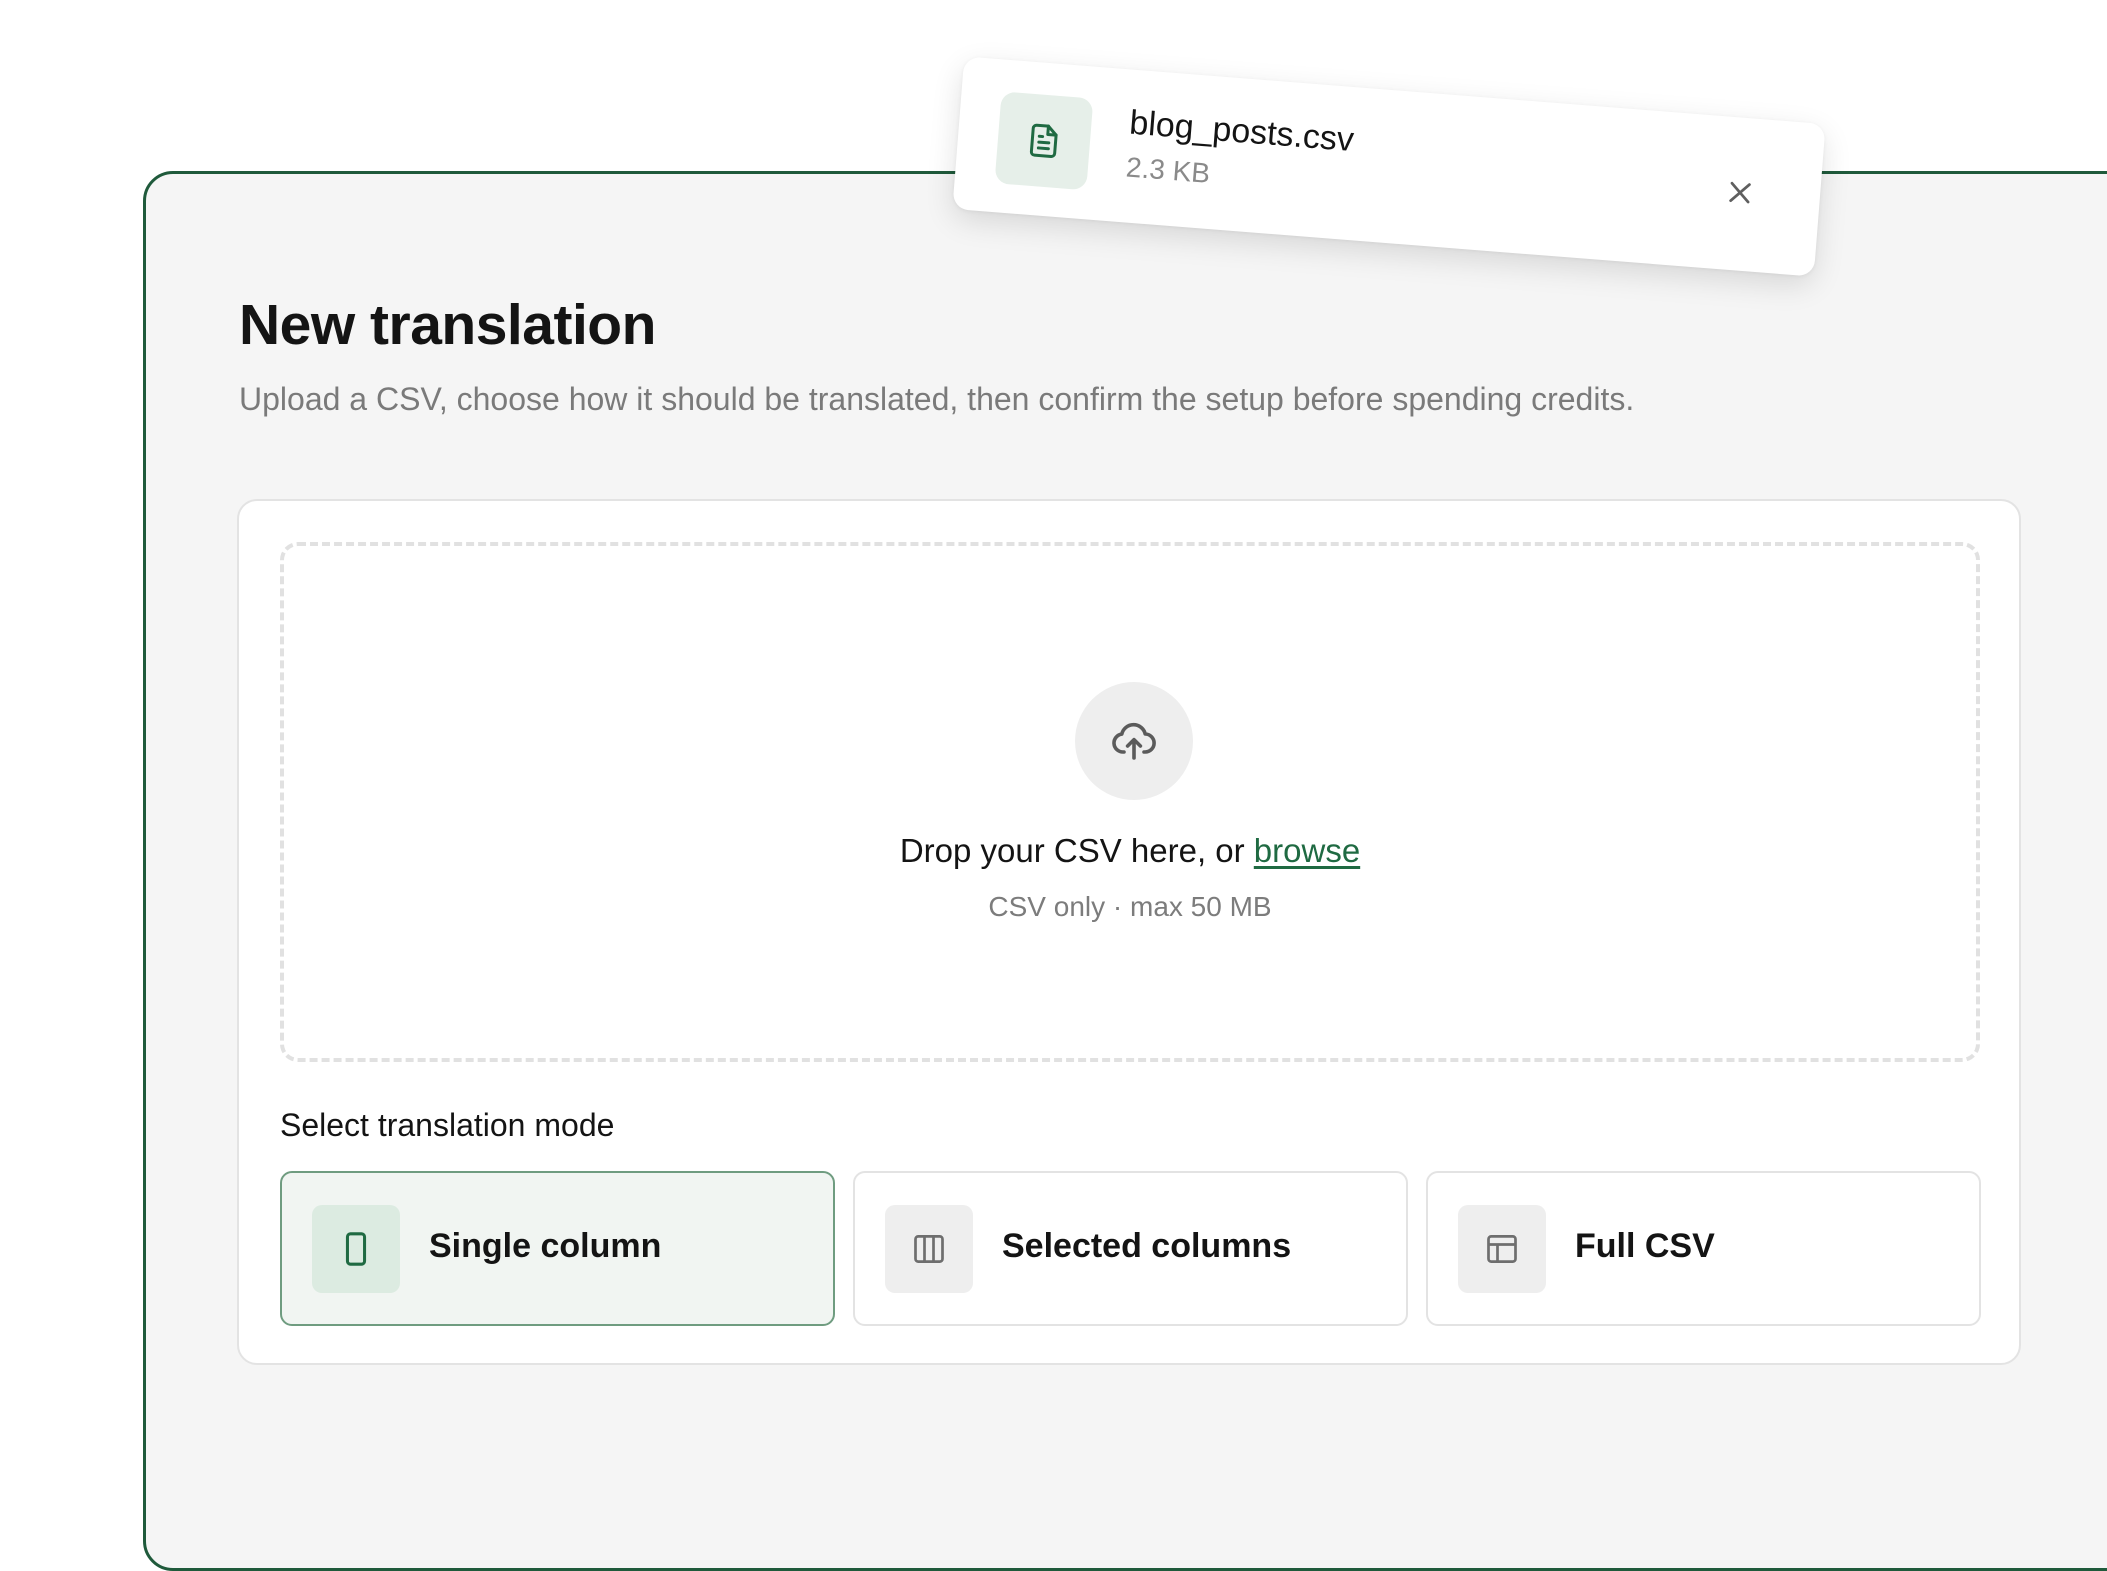 The width and height of the screenshot is (2107, 1571). What do you see at coordinates (929, 1249) in the screenshot?
I see `columns-icon` at bounding box center [929, 1249].